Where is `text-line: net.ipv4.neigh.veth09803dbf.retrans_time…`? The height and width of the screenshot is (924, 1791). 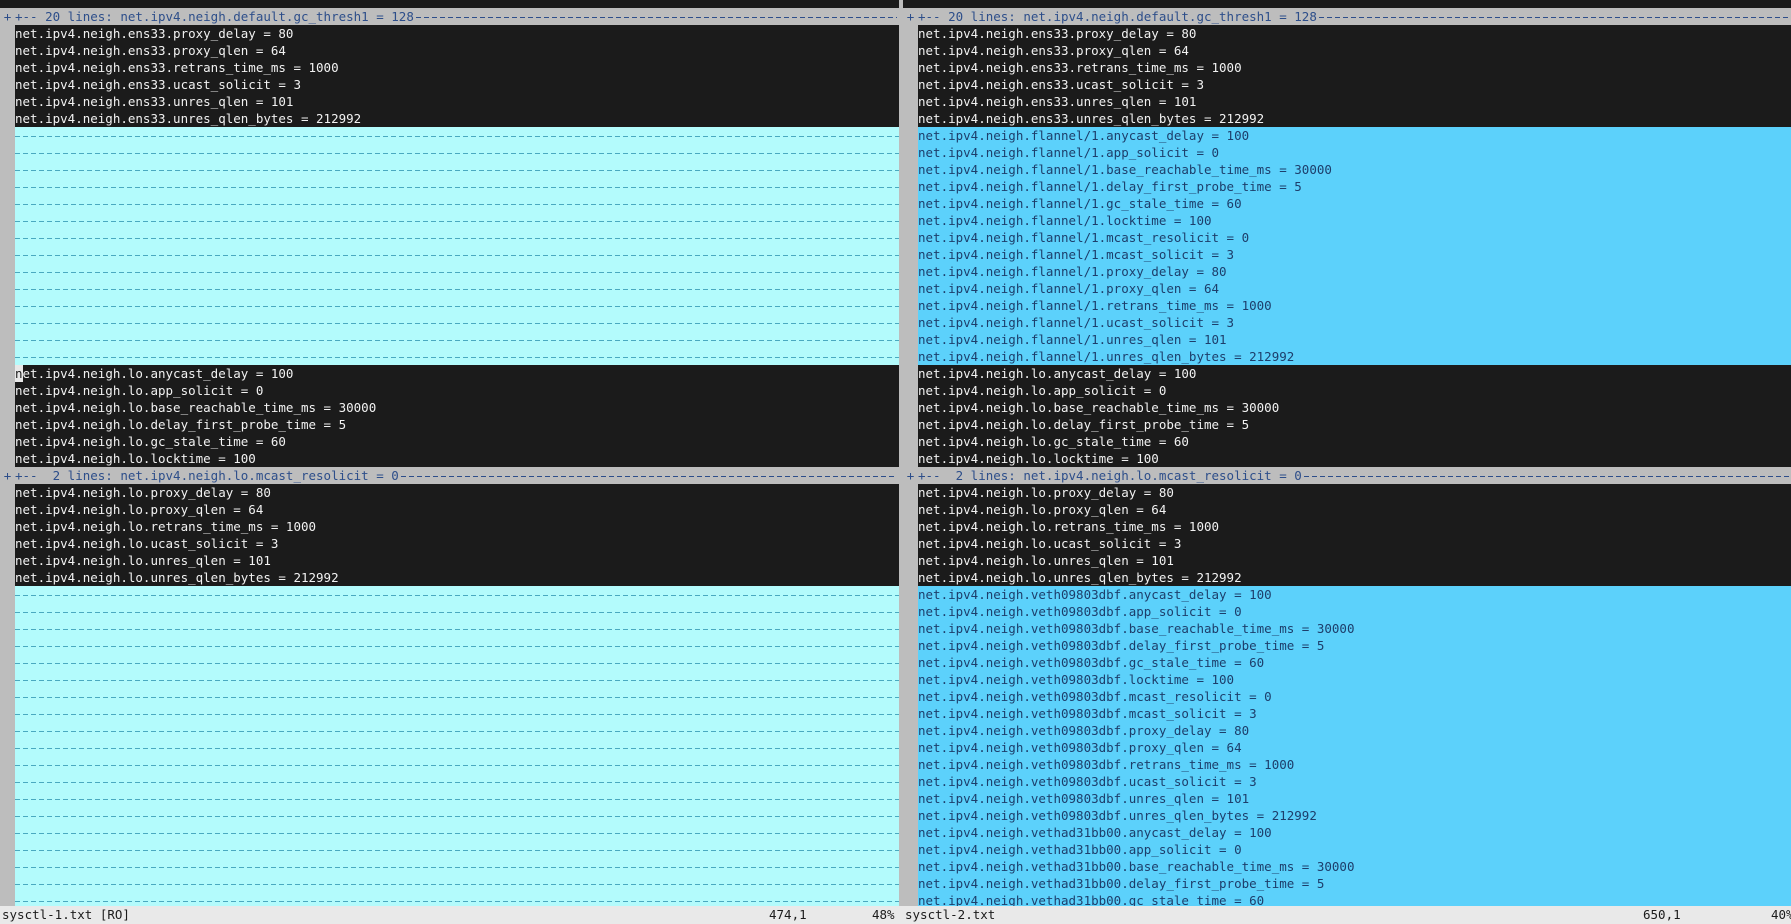
text-line: net.ipv4.neigh.veth09803dbf.retrans_time… is located at coordinates (1347, 764).